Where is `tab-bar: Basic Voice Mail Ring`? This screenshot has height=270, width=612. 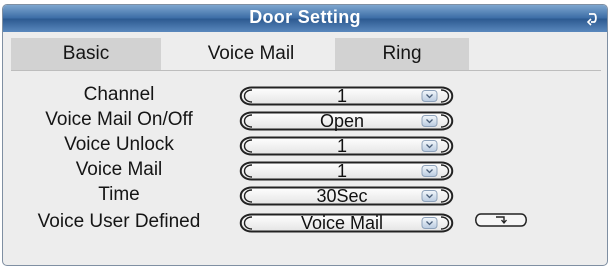
tab-bar: Basic Voice Mail Ring is located at coordinates (306, 54).